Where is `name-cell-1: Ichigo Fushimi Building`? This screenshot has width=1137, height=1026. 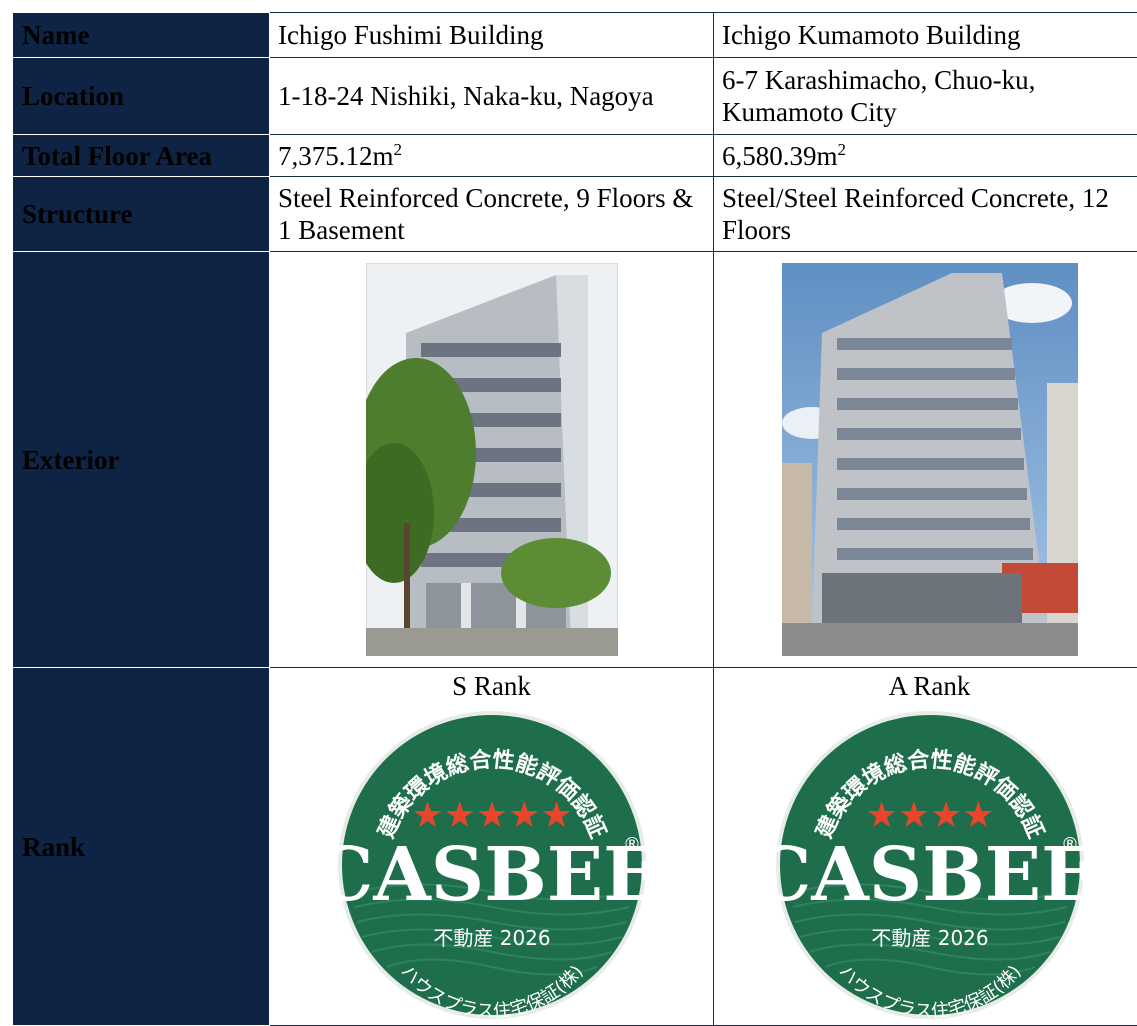
name-cell-1: Ichigo Fushimi Building is located at coordinates (491, 35).